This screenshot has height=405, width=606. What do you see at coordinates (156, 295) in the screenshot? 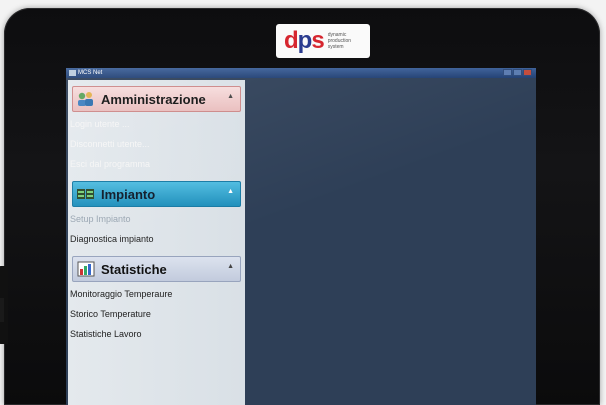
I see `menu-item-monitoraggio: Monitoraggio Temperaure` at bounding box center [156, 295].